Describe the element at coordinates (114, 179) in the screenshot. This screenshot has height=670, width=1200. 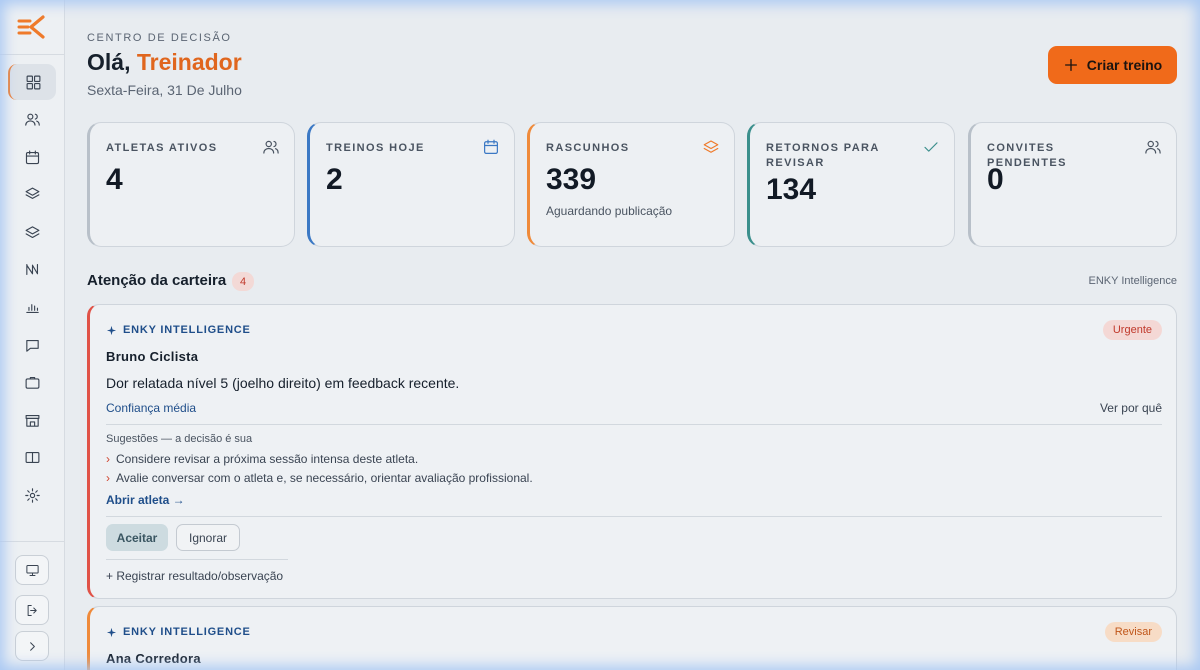
I see `stat-value: 4` at that location.